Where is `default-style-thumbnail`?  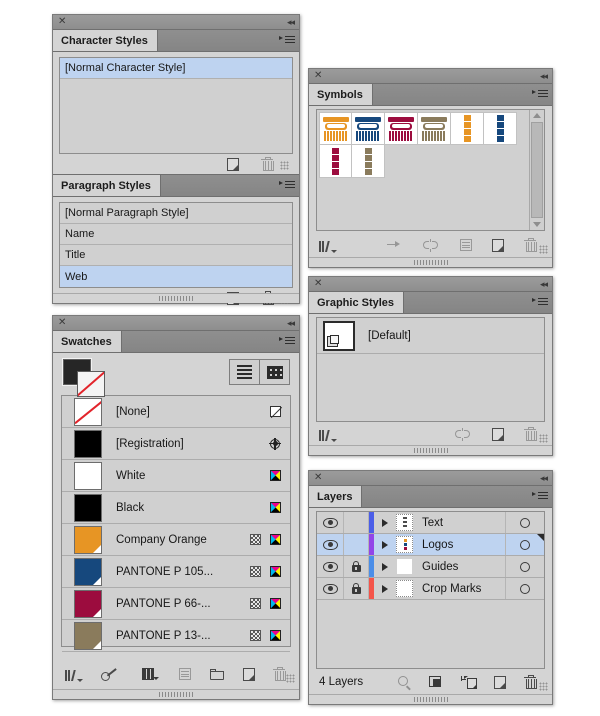
default-style-thumbnail is located at coordinates (339, 335).